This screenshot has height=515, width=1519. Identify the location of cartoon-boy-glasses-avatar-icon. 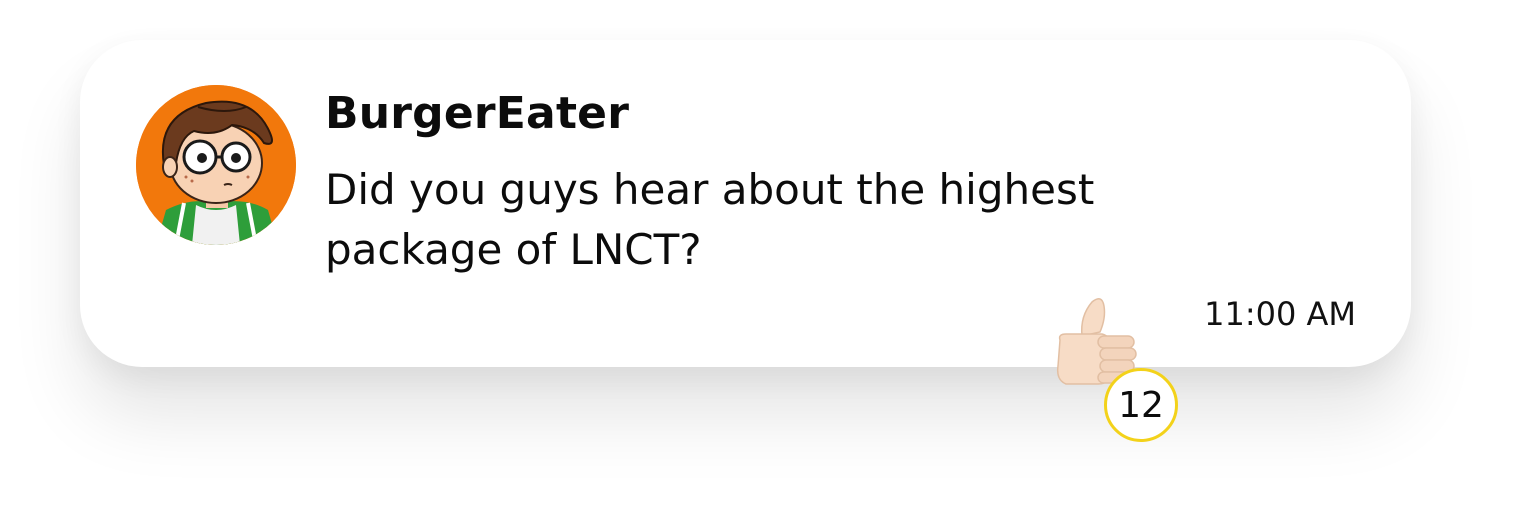
(216, 165).